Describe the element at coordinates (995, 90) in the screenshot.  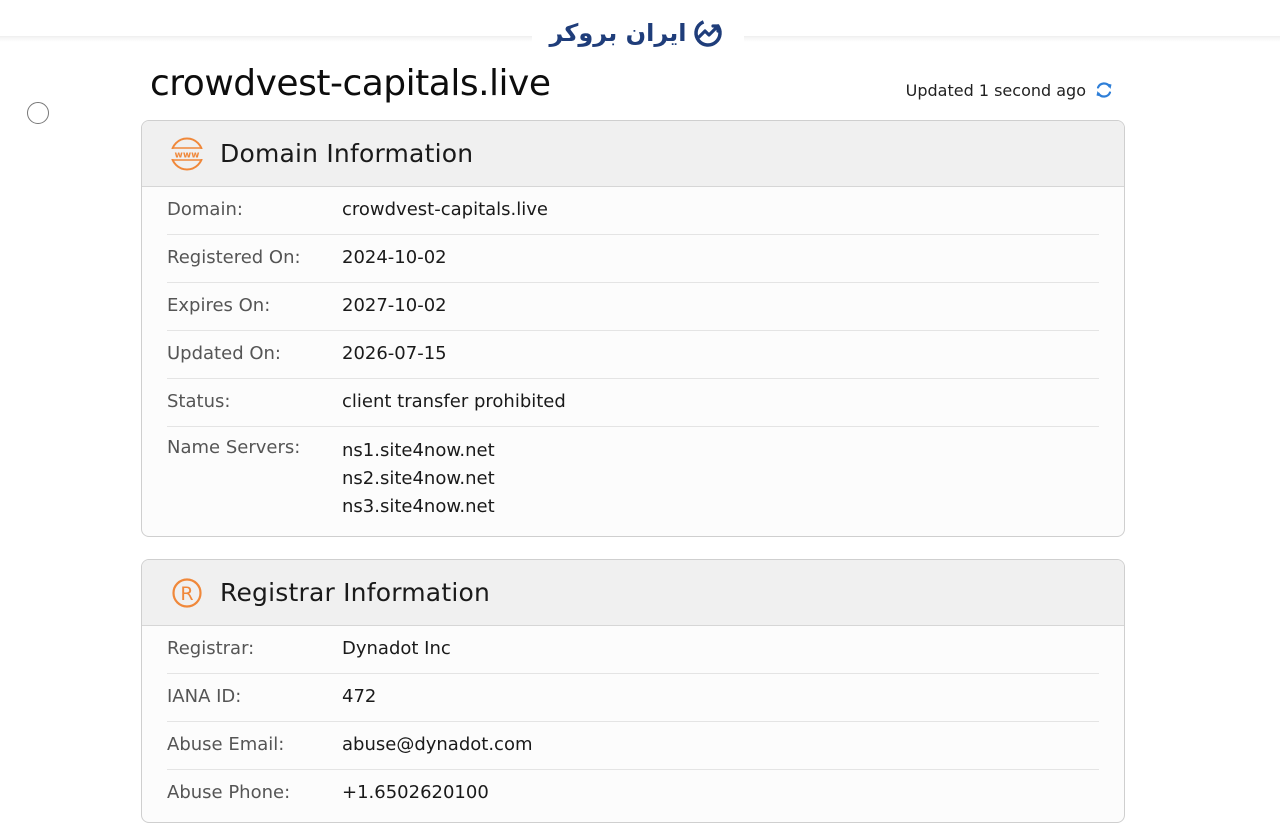
I see `updated-text: Updated 1 second ago` at that location.